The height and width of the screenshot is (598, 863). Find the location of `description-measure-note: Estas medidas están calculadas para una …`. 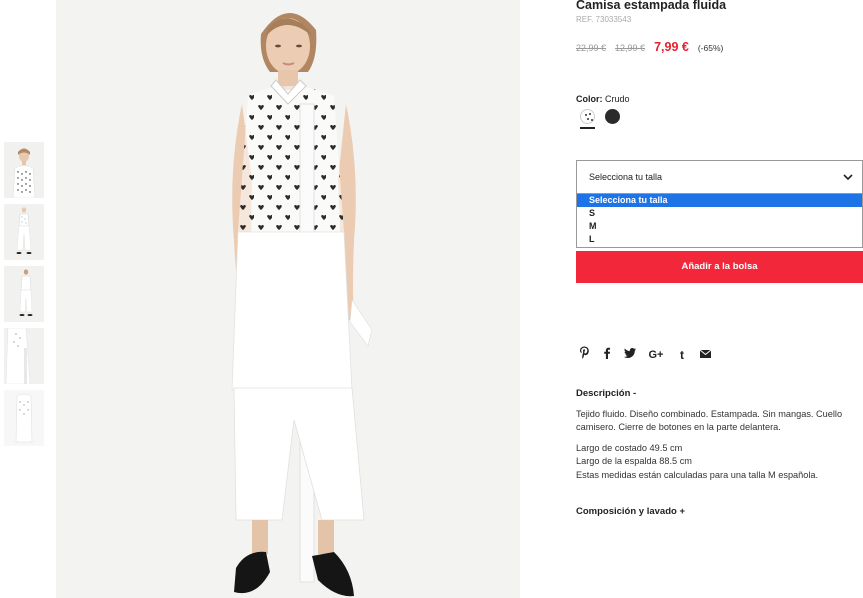

description-measure-note: Estas medidas están calculadas para una … is located at coordinates (697, 474).